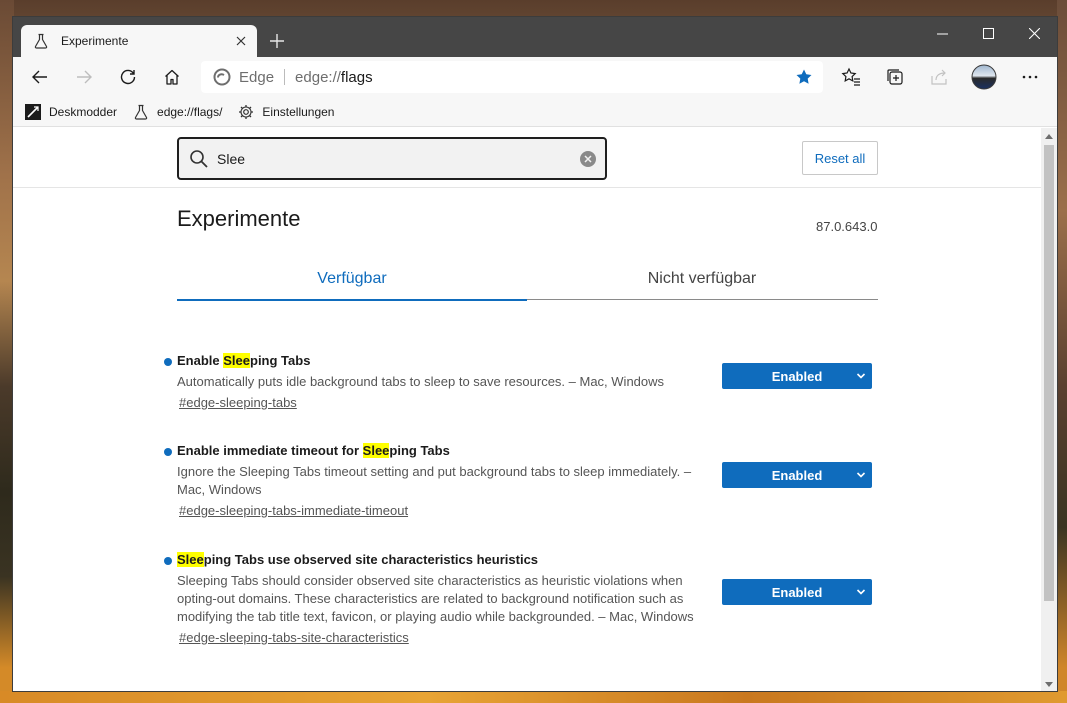 The height and width of the screenshot is (703, 1067). I want to click on favorite-deskmodder: Deskmodder, so click(71, 111).